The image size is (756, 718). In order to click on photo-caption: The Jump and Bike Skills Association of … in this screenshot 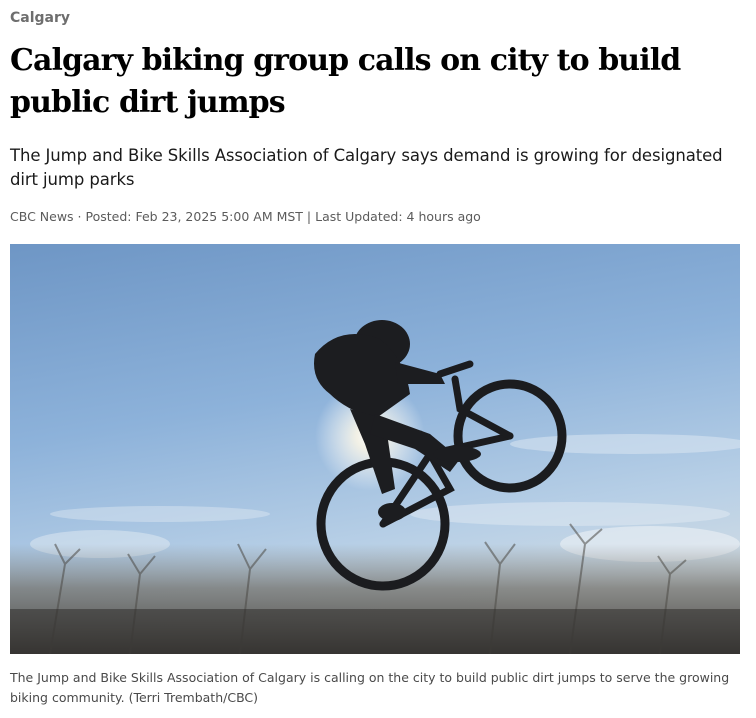, I will do `click(370, 687)`.